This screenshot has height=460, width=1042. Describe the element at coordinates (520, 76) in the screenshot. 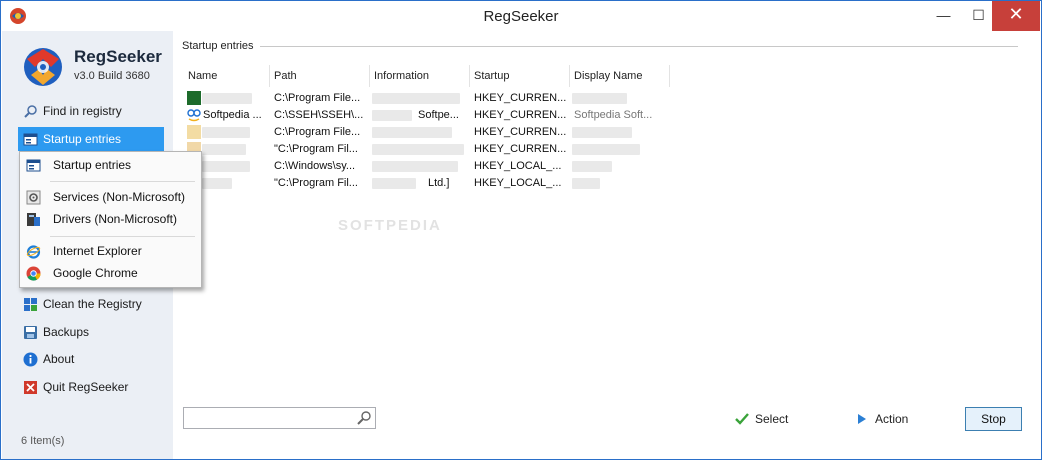

I see `column-header-startup: Startup` at that location.